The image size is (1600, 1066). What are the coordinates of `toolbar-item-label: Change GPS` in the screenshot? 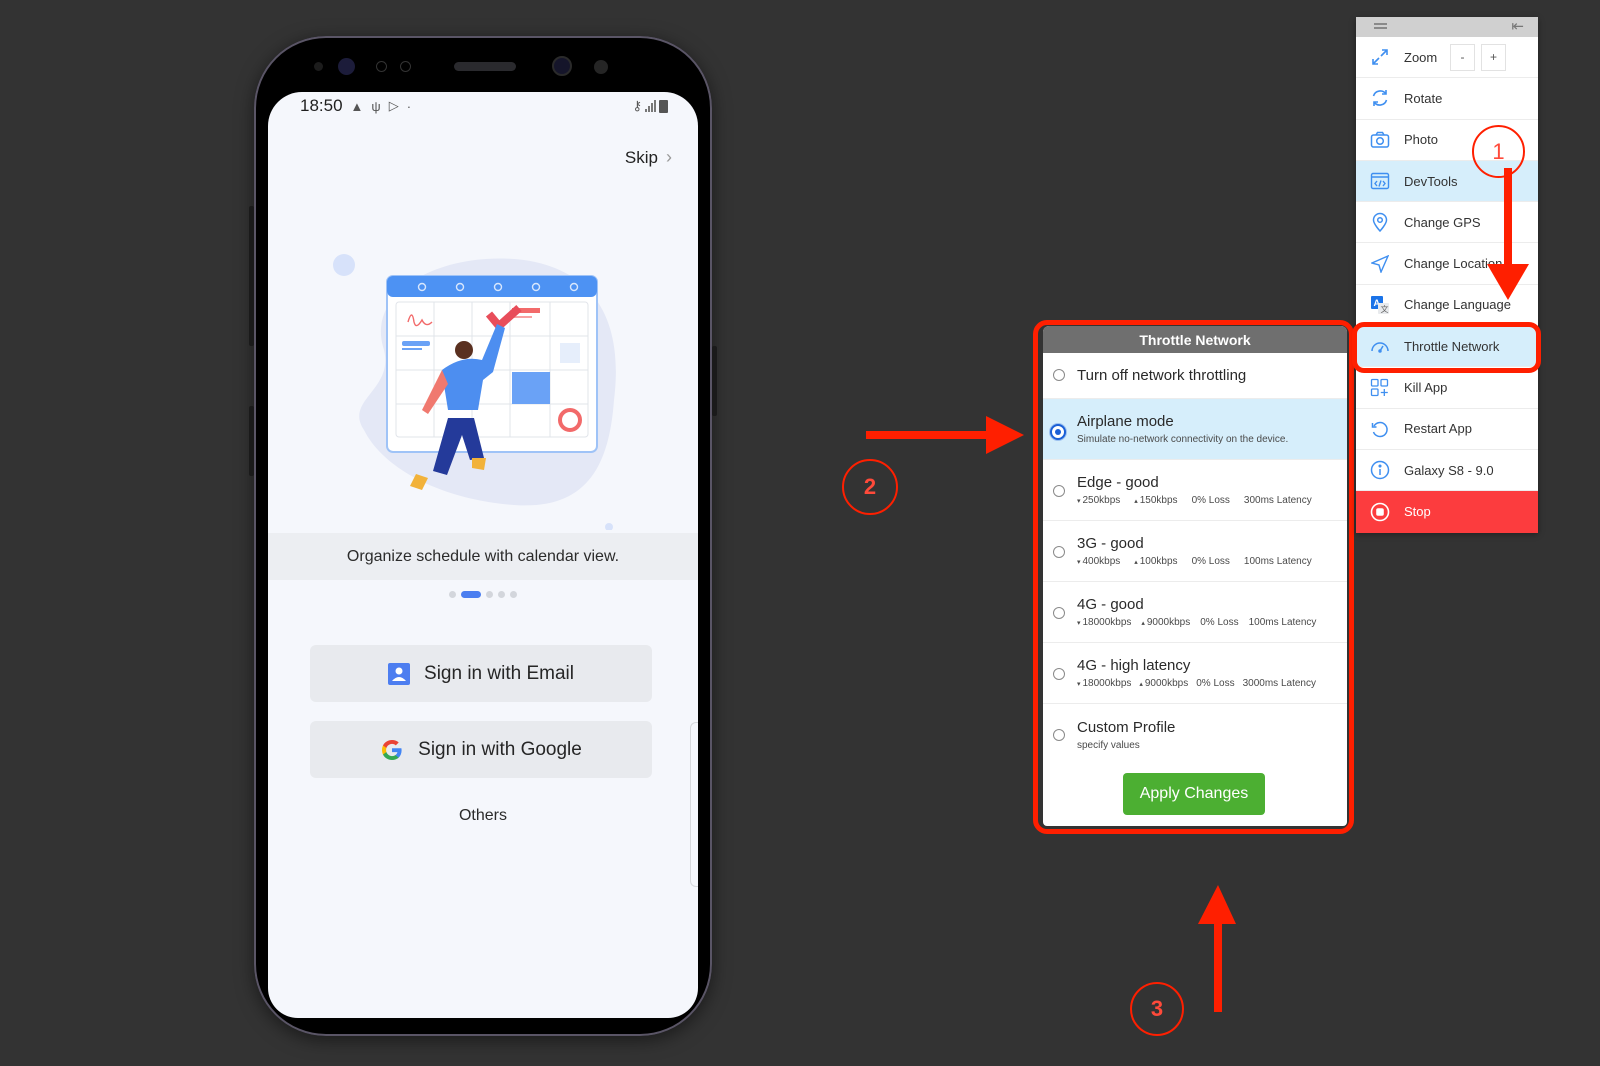 It's located at (1442, 222).